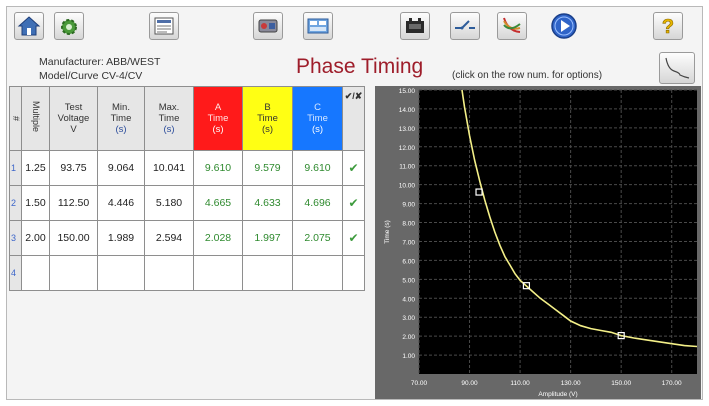 This screenshot has height=406, width=709. I want to click on col-multiple-label: Multiple, so click(36, 117).